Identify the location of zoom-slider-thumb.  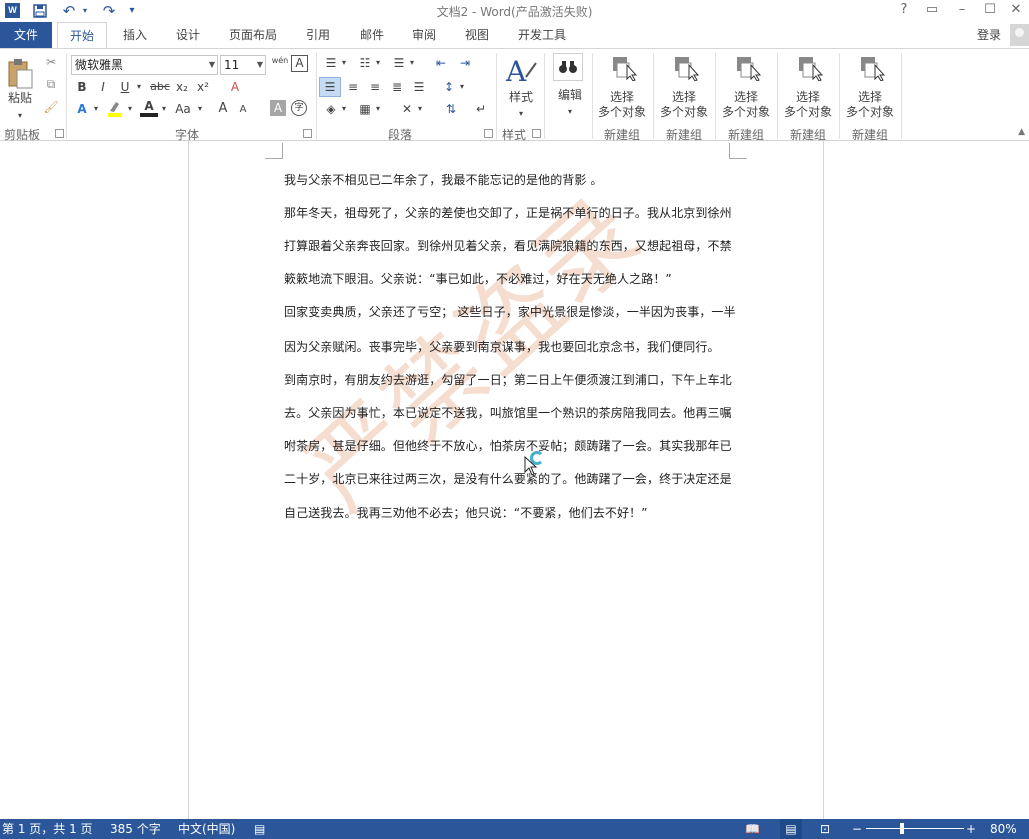
(902, 828).